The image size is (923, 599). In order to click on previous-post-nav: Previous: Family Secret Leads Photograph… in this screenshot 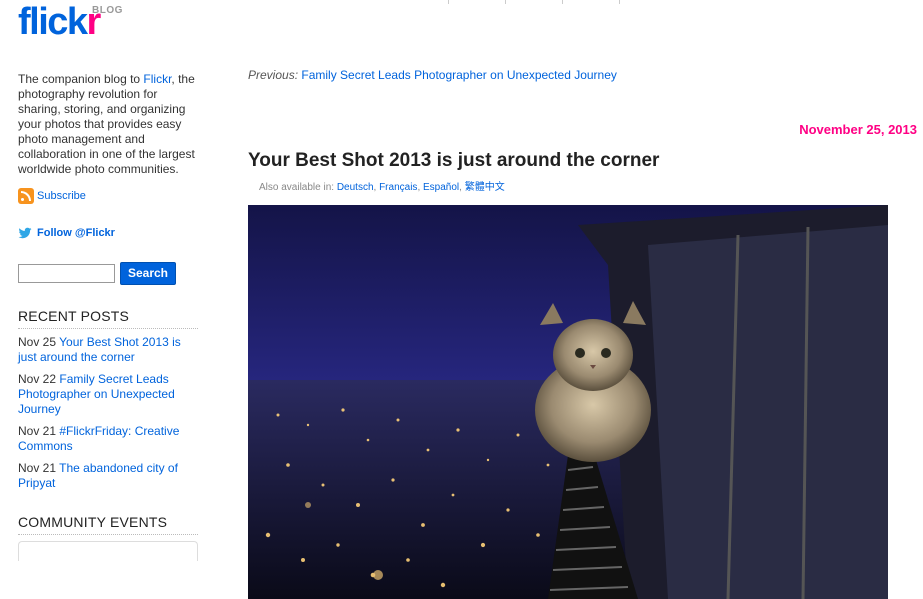, I will do `click(432, 75)`.